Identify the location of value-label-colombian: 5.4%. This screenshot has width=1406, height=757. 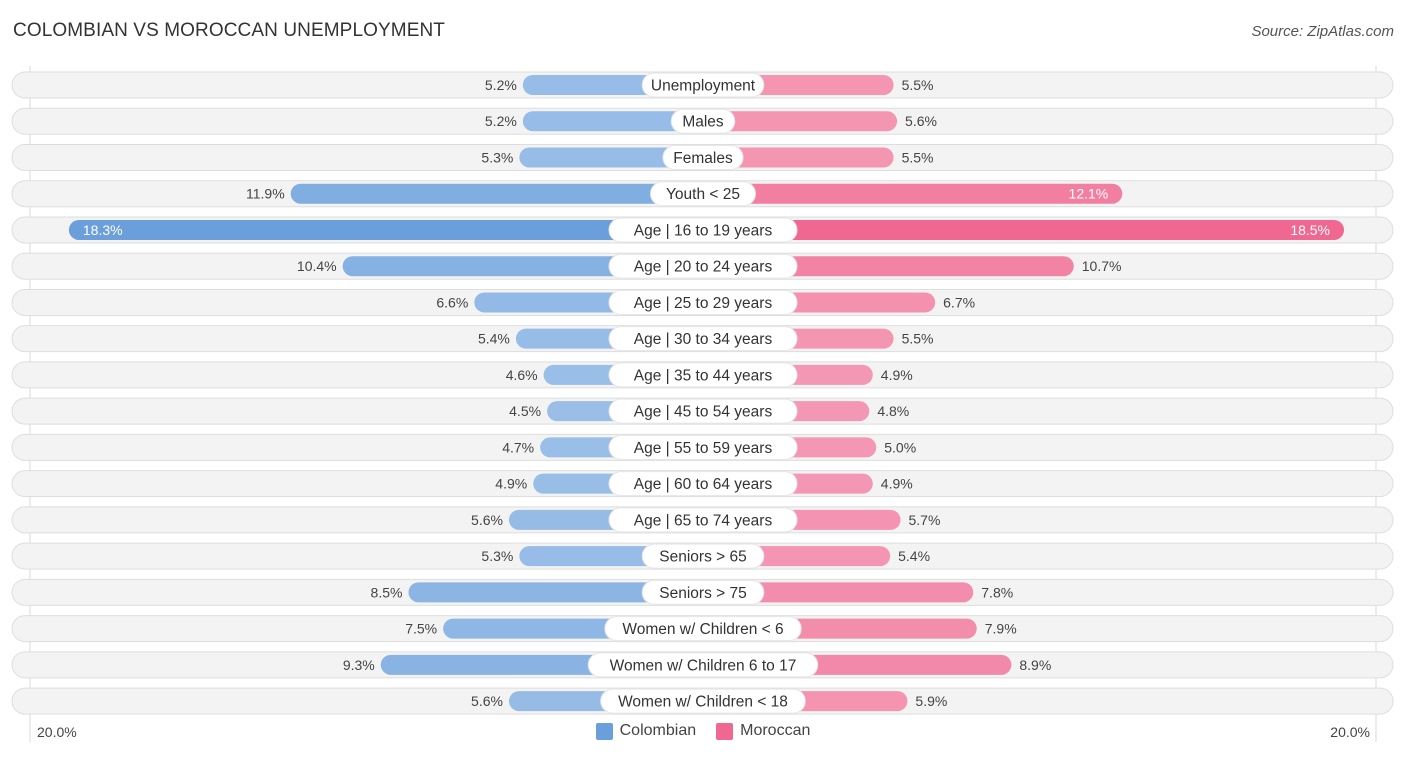
(494, 339).